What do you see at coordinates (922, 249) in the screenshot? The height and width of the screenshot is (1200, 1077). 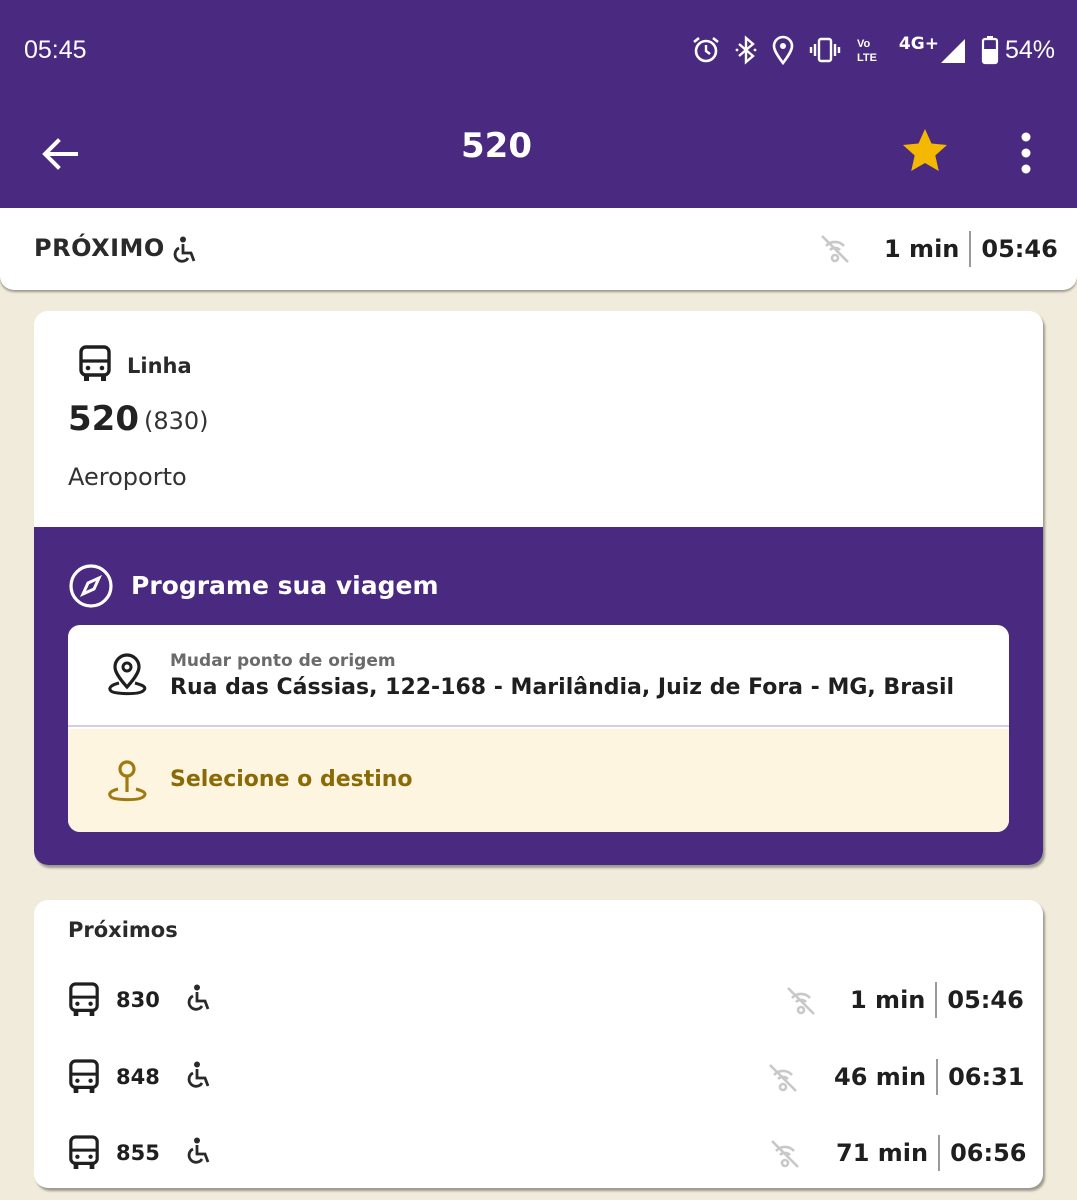 I see `next-minutes: 1 min` at bounding box center [922, 249].